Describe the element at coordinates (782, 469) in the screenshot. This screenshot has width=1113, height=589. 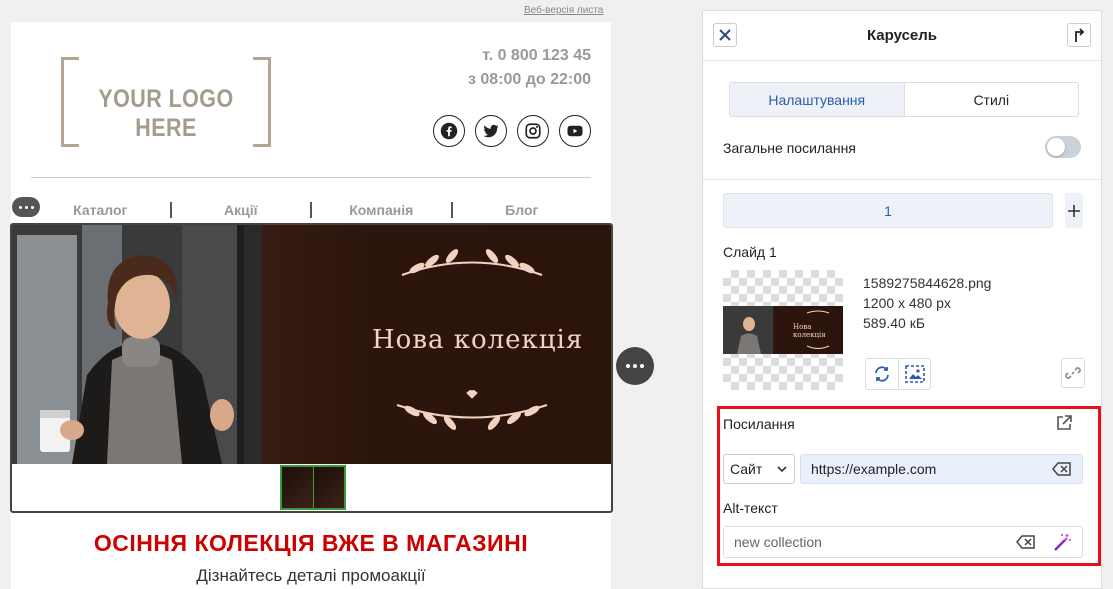
I see `chevron-down-icon` at that location.